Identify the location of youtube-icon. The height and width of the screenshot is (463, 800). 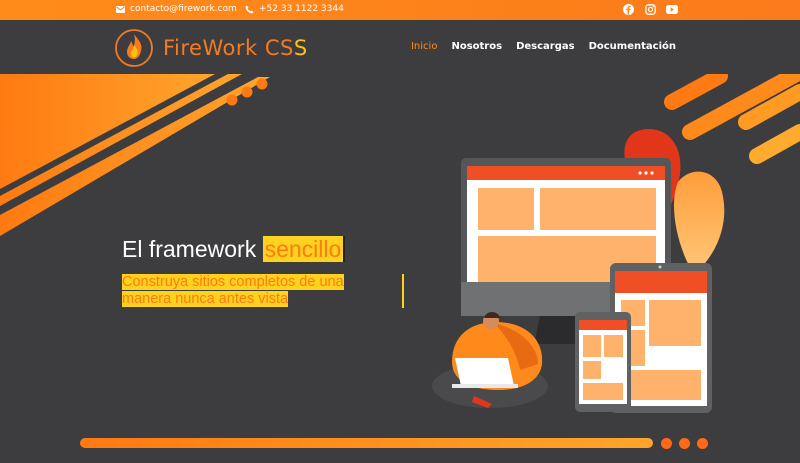
(672, 9).